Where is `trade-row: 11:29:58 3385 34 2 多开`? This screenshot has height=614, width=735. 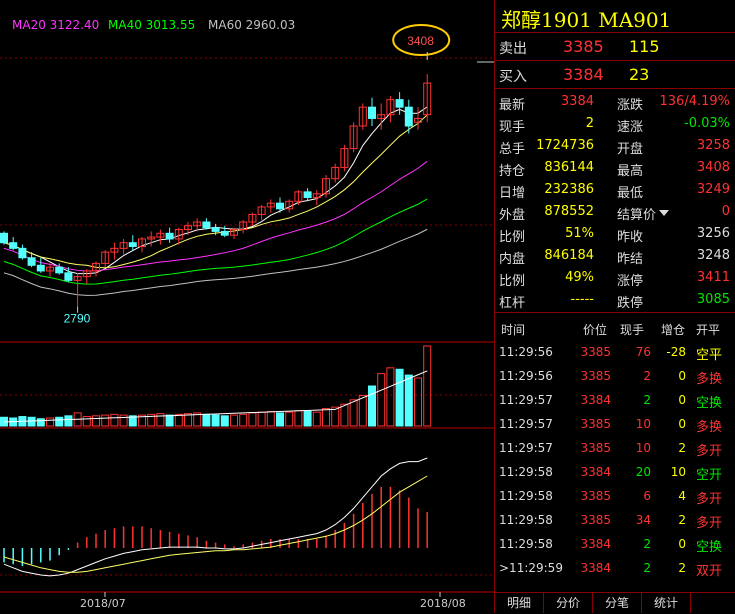
trade-row: 11:29:58 3385 34 2 多开 is located at coordinates (615, 520).